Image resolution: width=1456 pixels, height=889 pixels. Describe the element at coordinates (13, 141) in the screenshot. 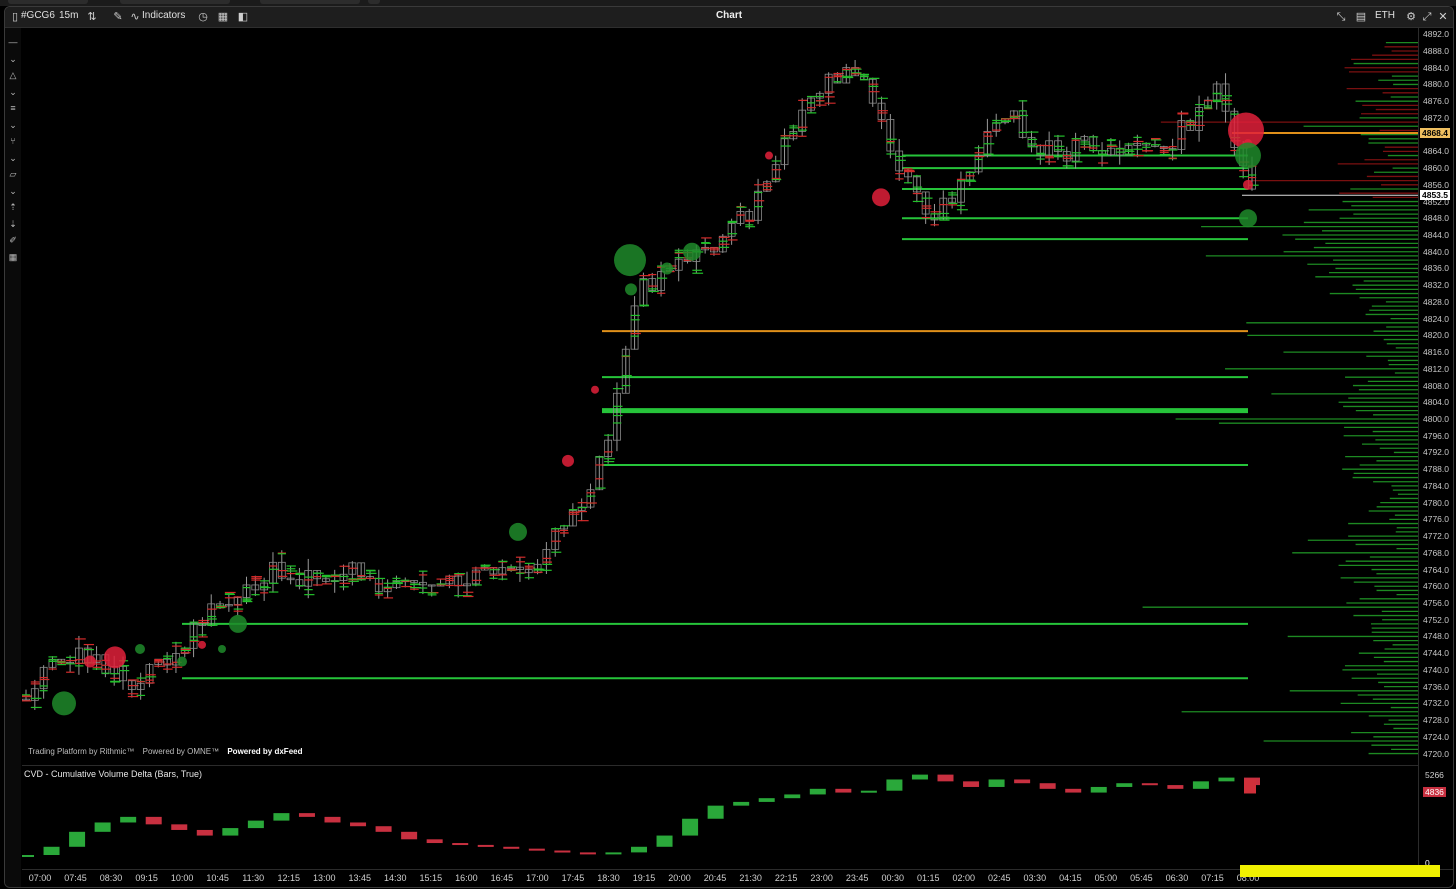

I see `fork-icon: ⑂` at that location.